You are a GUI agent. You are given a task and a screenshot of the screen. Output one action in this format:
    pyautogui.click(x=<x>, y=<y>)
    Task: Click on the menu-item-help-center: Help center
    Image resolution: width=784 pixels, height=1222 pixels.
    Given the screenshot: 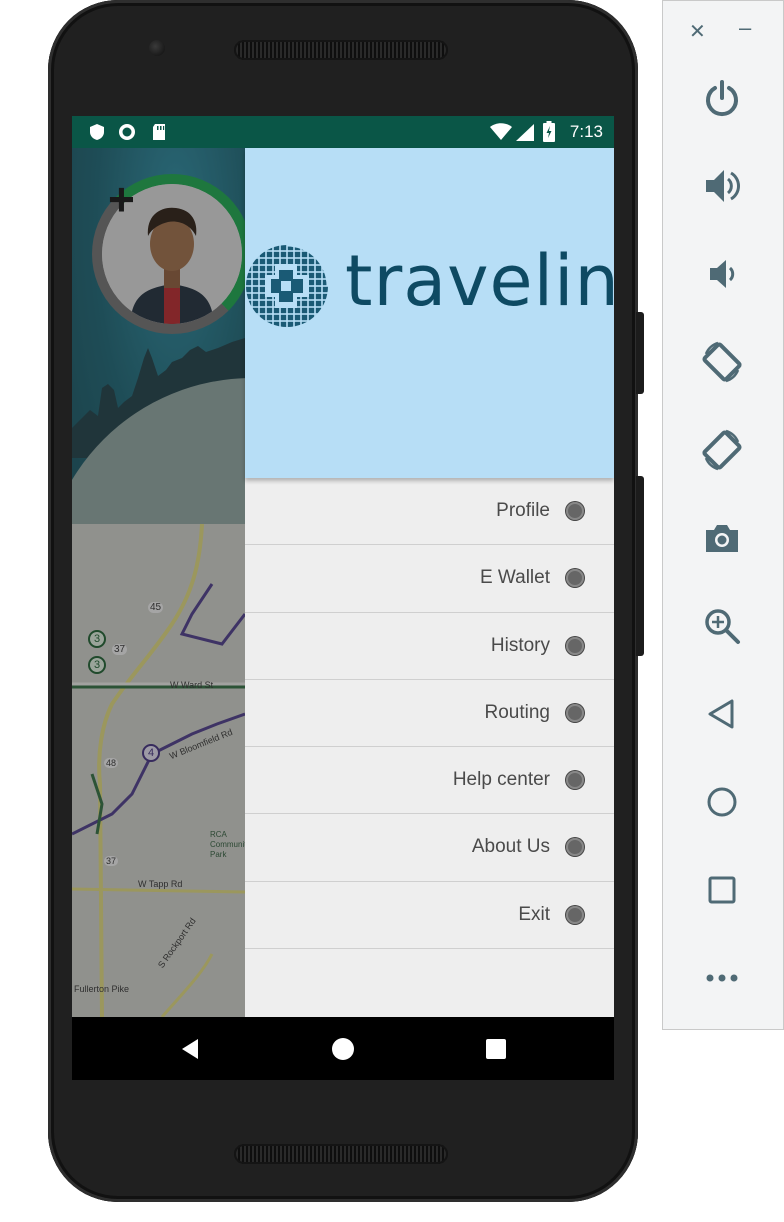 What is the action you would take?
    pyautogui.click(x=429, y=781)
    